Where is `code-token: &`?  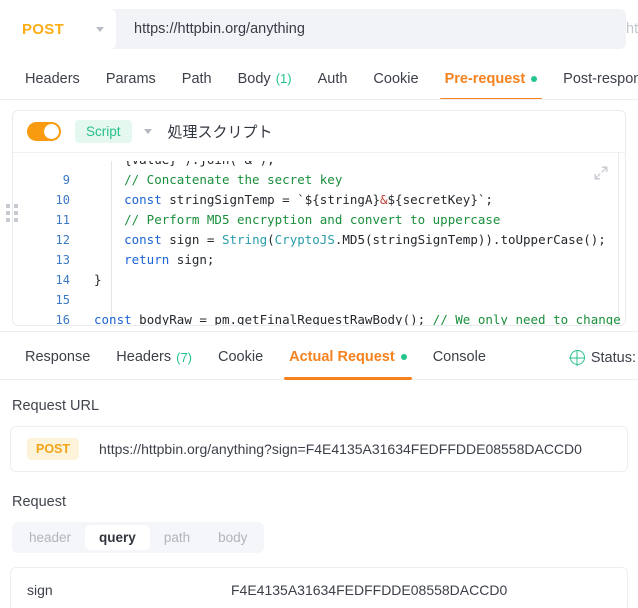
code-token: & is located at coordinates (384, 199).